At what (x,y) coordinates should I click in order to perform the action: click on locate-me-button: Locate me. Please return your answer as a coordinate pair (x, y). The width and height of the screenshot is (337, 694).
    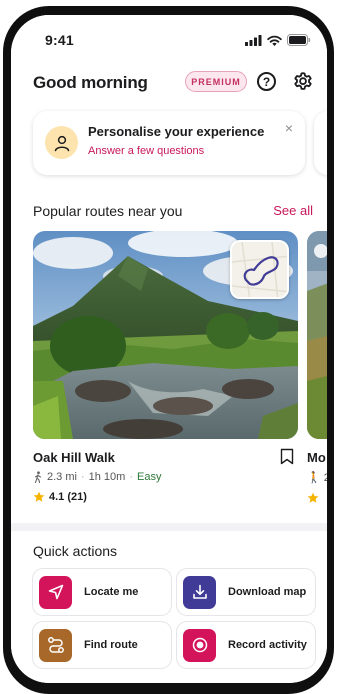
    Looking at the image, I should click on (102, 592).